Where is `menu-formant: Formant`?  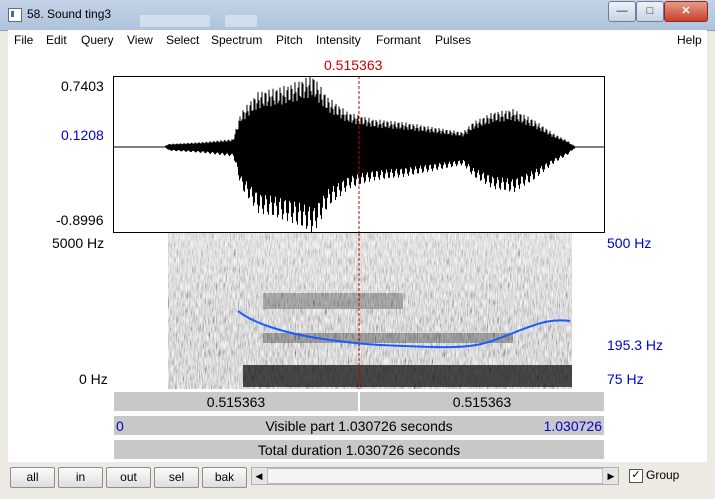
menu-formant: Formant is located at coordinates (398, 40).